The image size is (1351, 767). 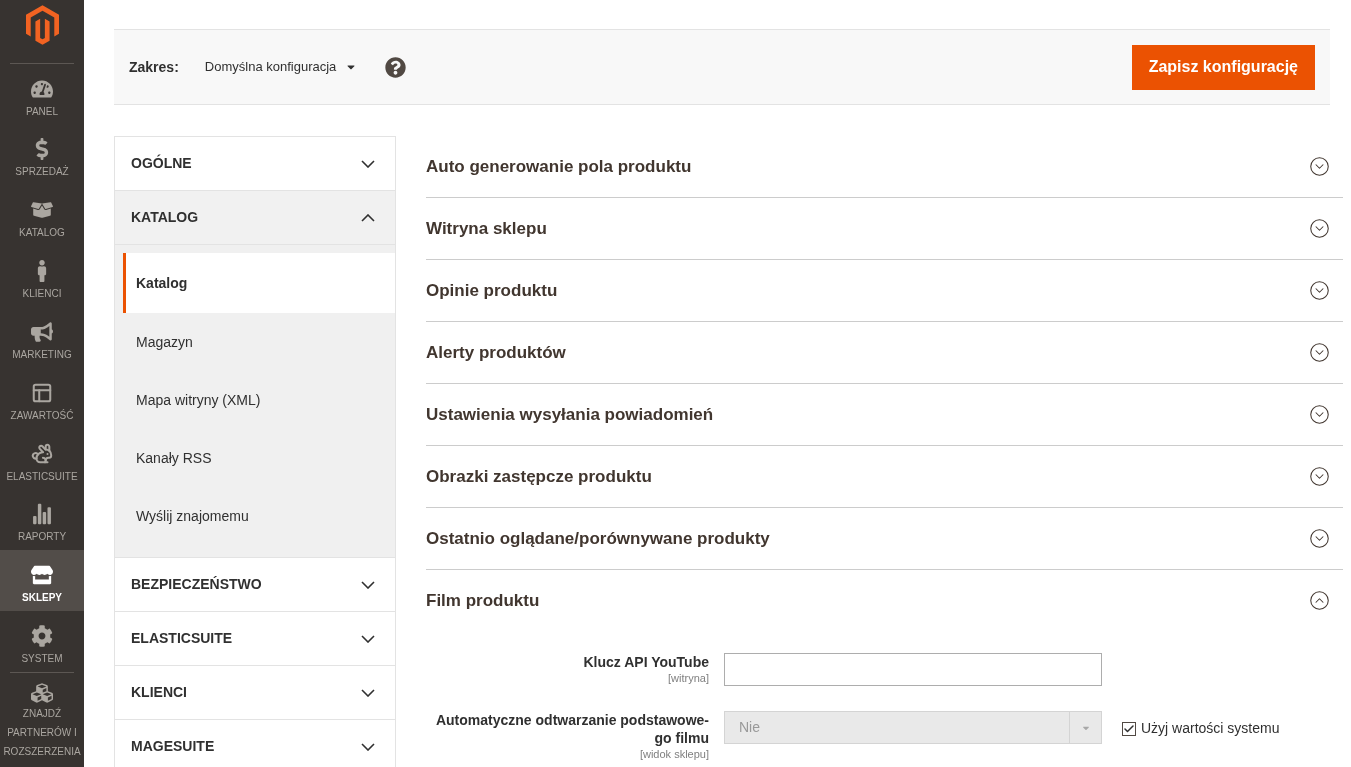 I want to click on nav-item: SYSTEM, so click(x=42, y=641).